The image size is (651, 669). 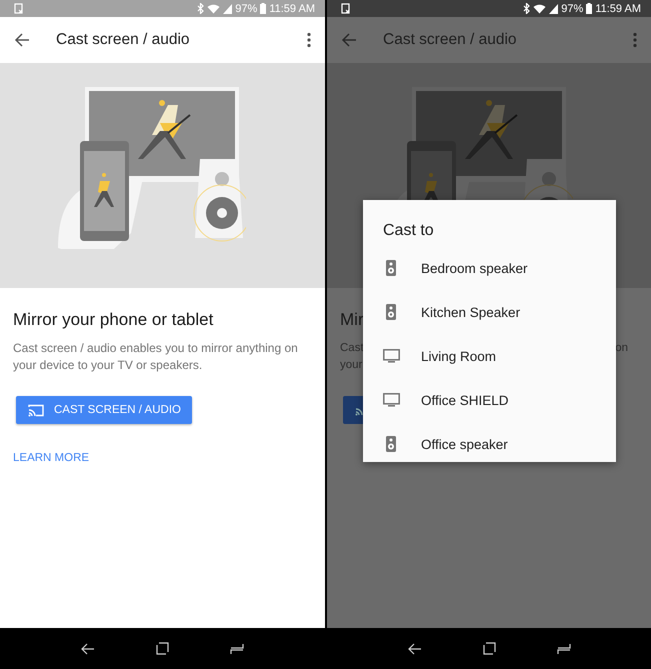 I want to click on description-text: Cast, so click(x=352, y=348).